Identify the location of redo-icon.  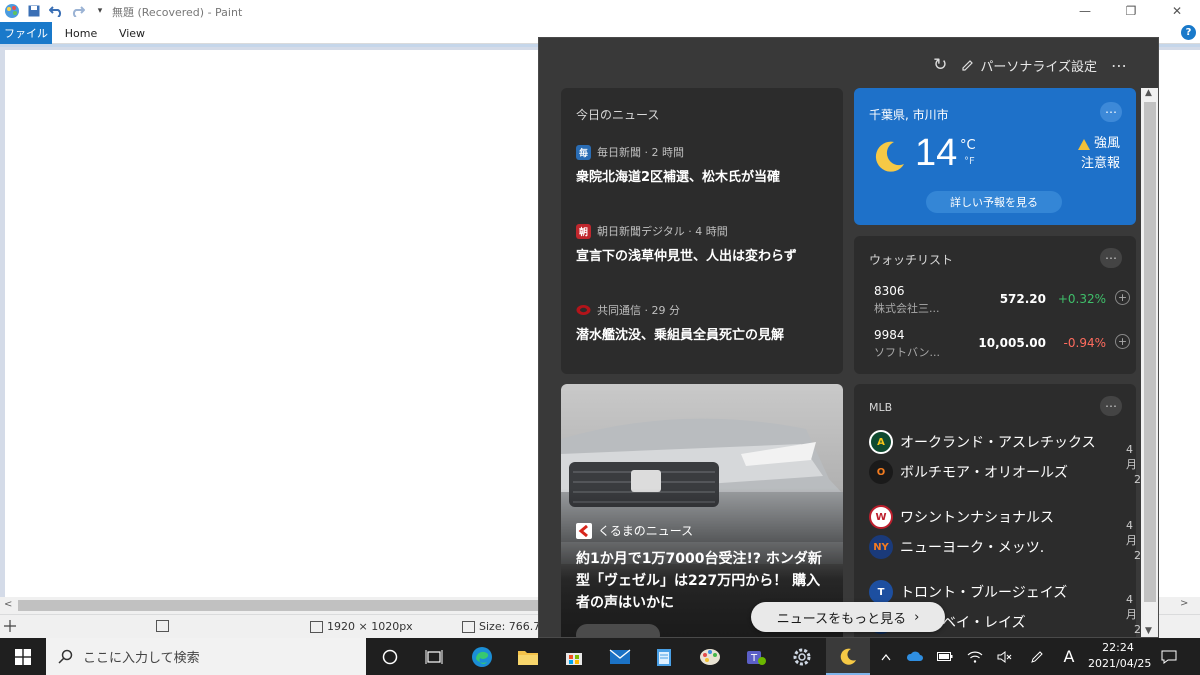
(78, 11).